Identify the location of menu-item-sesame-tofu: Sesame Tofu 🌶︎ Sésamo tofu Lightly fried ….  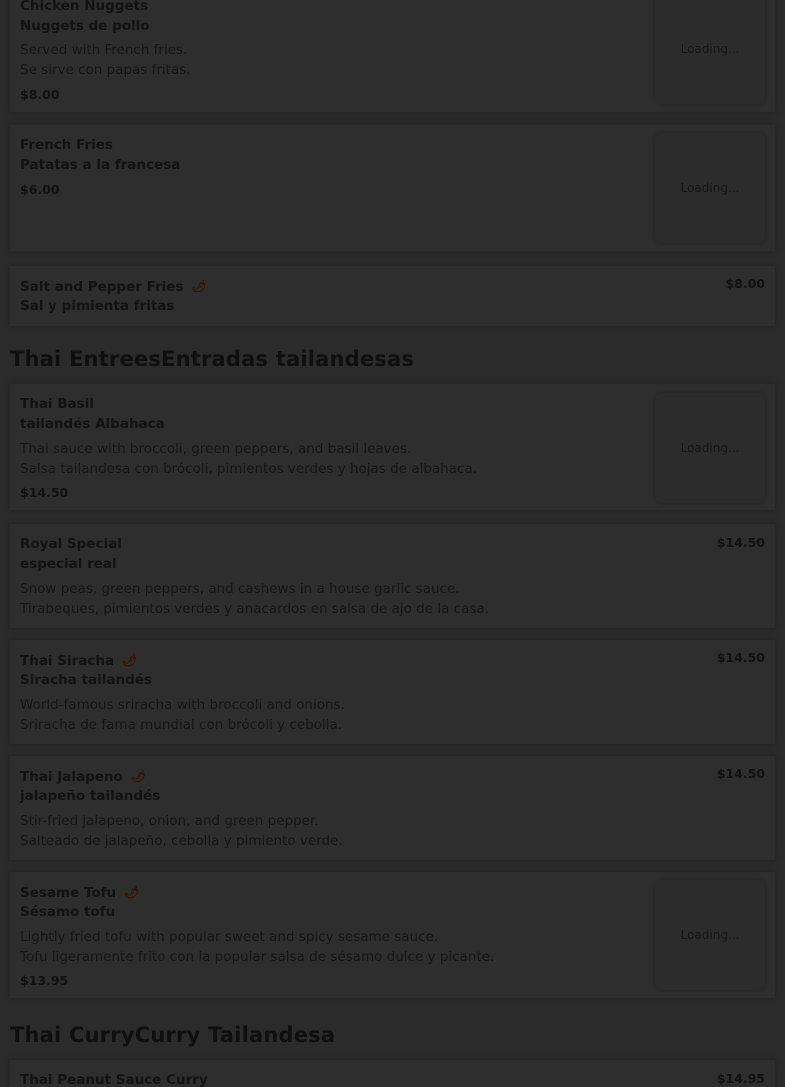
(392, 935).